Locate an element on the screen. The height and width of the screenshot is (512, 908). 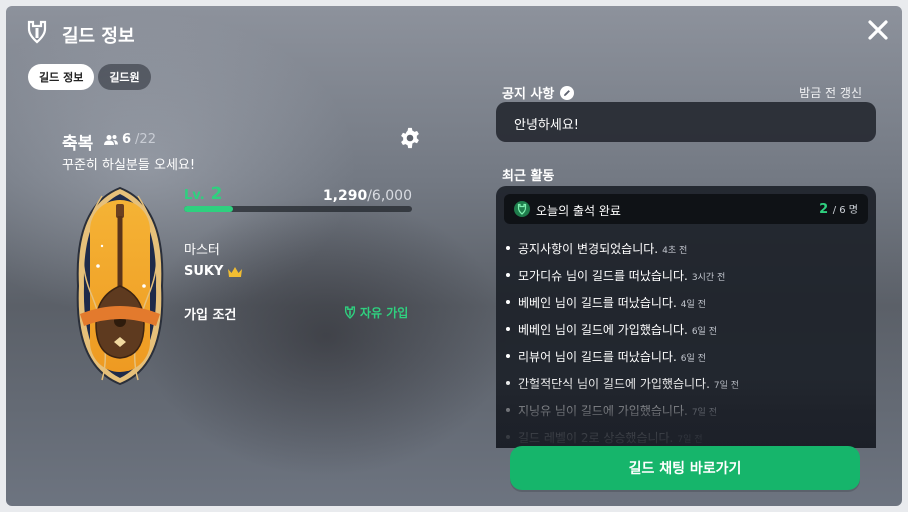
activity-time: 3시간 전 is located at coordinates (708, 278).